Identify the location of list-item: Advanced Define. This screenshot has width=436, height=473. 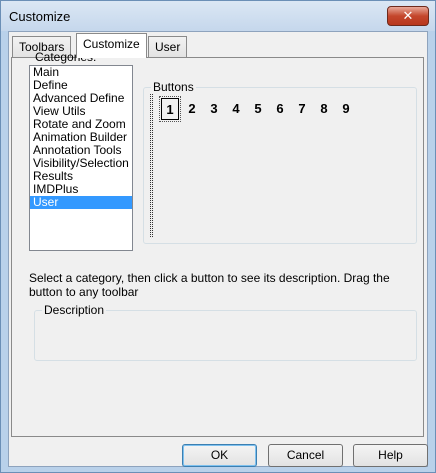
(81, 98).